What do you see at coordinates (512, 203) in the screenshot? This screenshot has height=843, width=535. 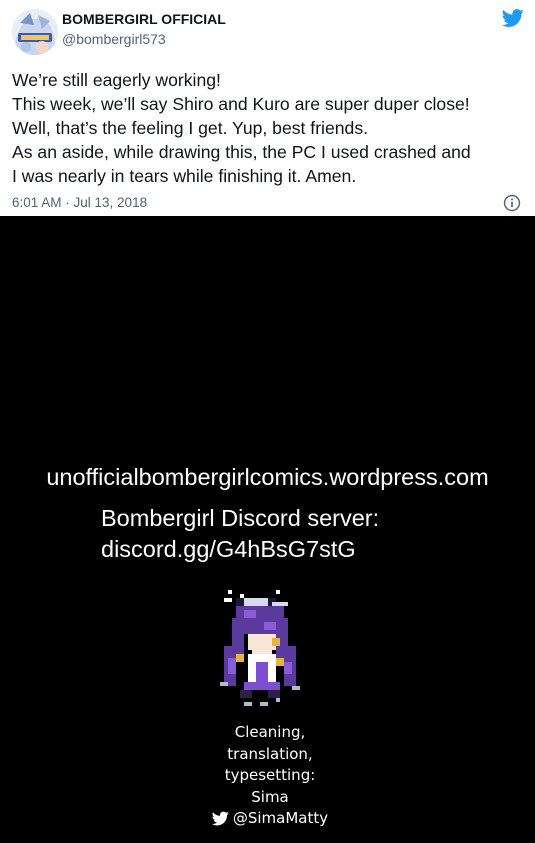 I see `info-icon` at bounding box center [512, 203].